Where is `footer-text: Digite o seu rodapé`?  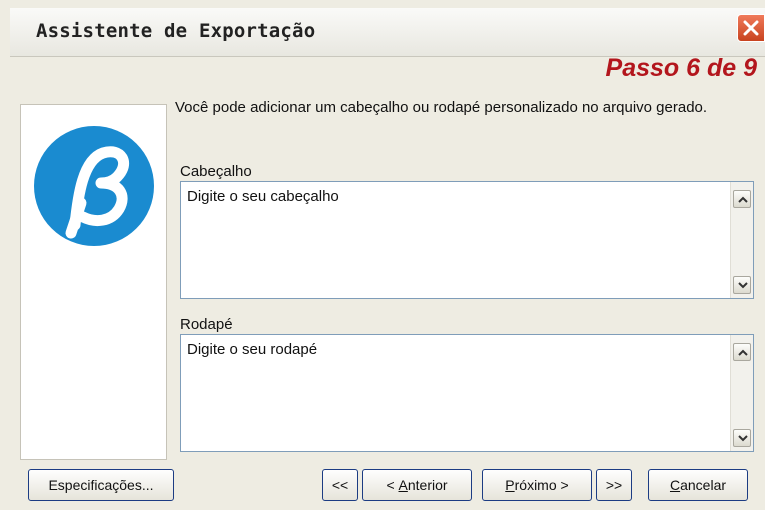
footer-text: Digite o seu rodapé is located at coordinates (252, 349).